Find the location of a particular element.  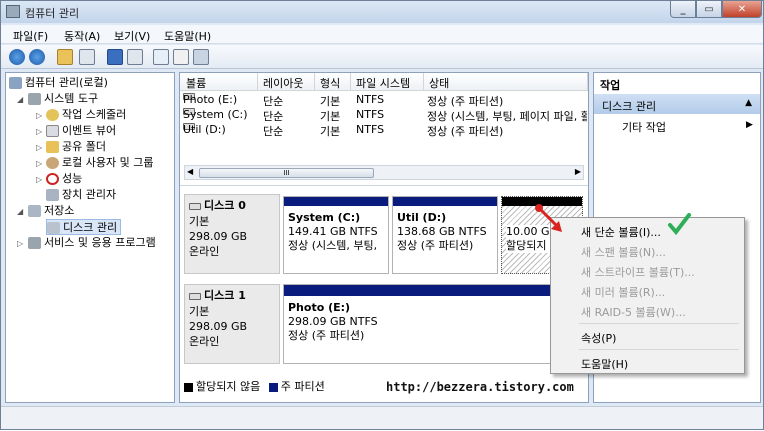

check-icon is located at coordinates (679, 224).